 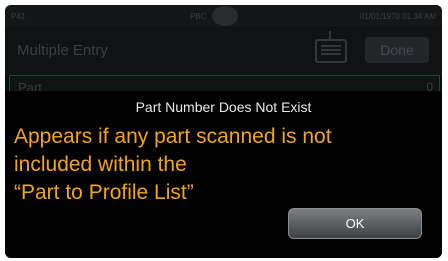 What do you see at coordinates (173, 136) in the screenshot?
I see `annotation-line-1: Appears if any part scanned is not` at bounding box center [173, 136].